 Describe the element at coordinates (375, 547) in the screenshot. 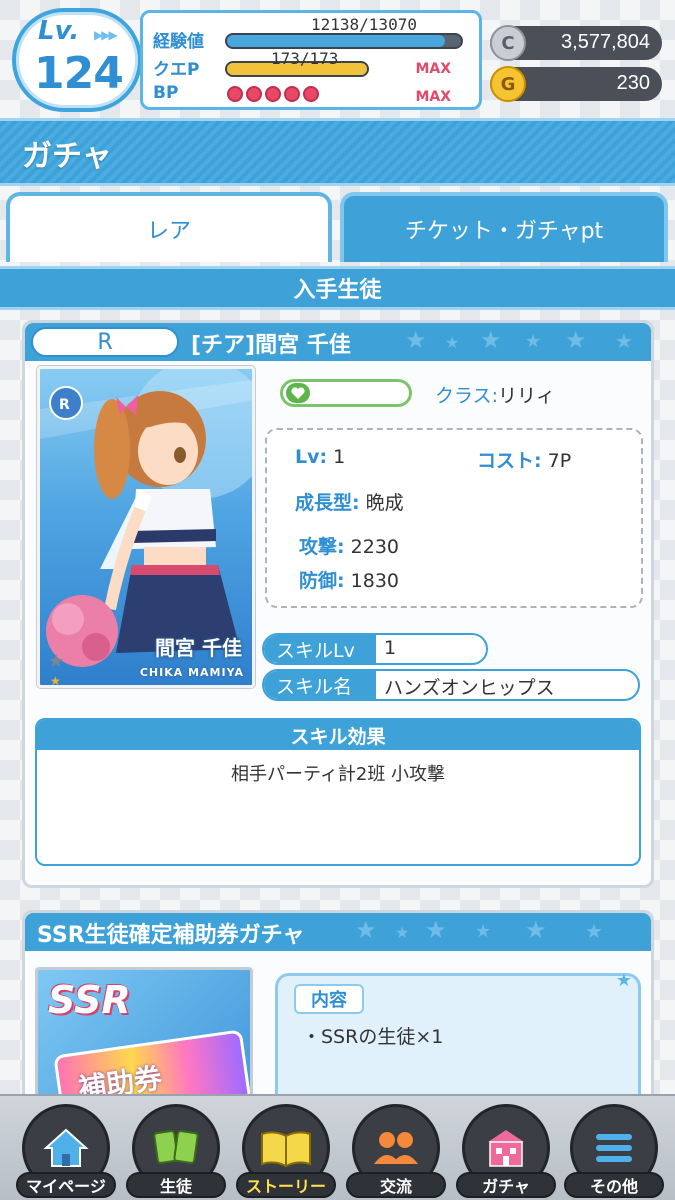

I see `stat-value: 2230` at that location.